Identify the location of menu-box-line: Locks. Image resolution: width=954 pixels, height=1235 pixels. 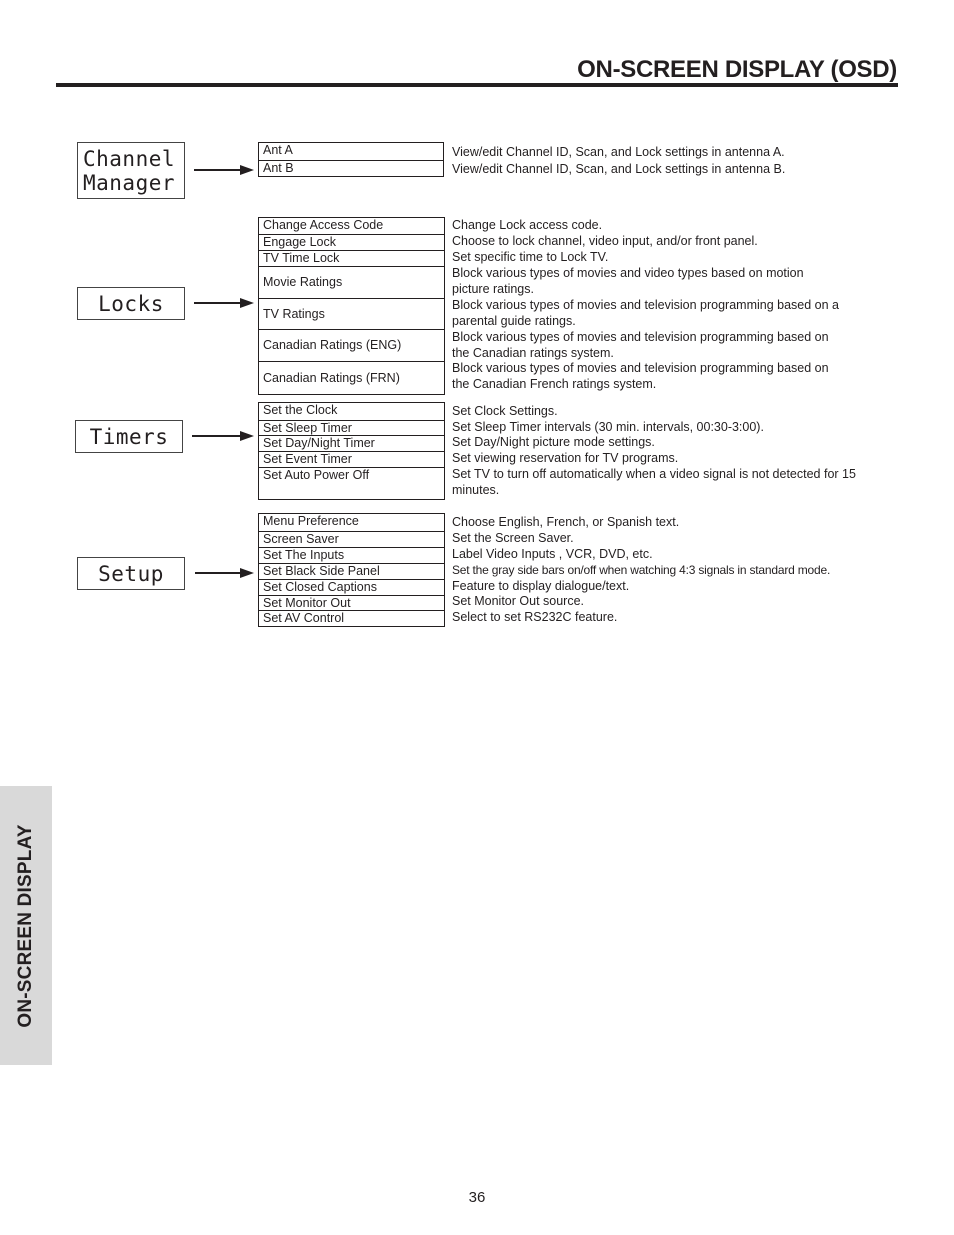
(131, 303).